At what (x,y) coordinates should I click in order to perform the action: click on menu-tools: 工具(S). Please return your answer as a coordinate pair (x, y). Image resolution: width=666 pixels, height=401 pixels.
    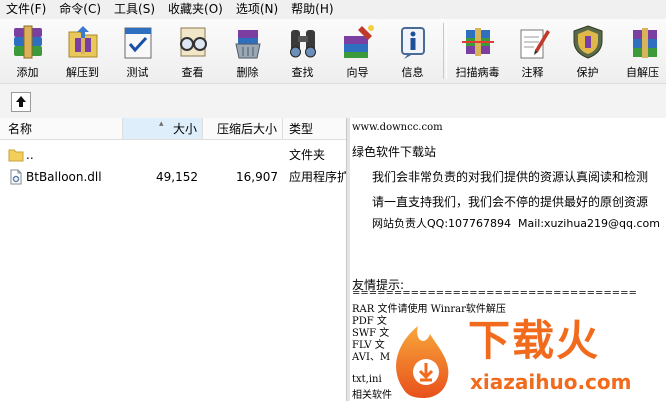
    Looking at the image, I should click on (135, 9).